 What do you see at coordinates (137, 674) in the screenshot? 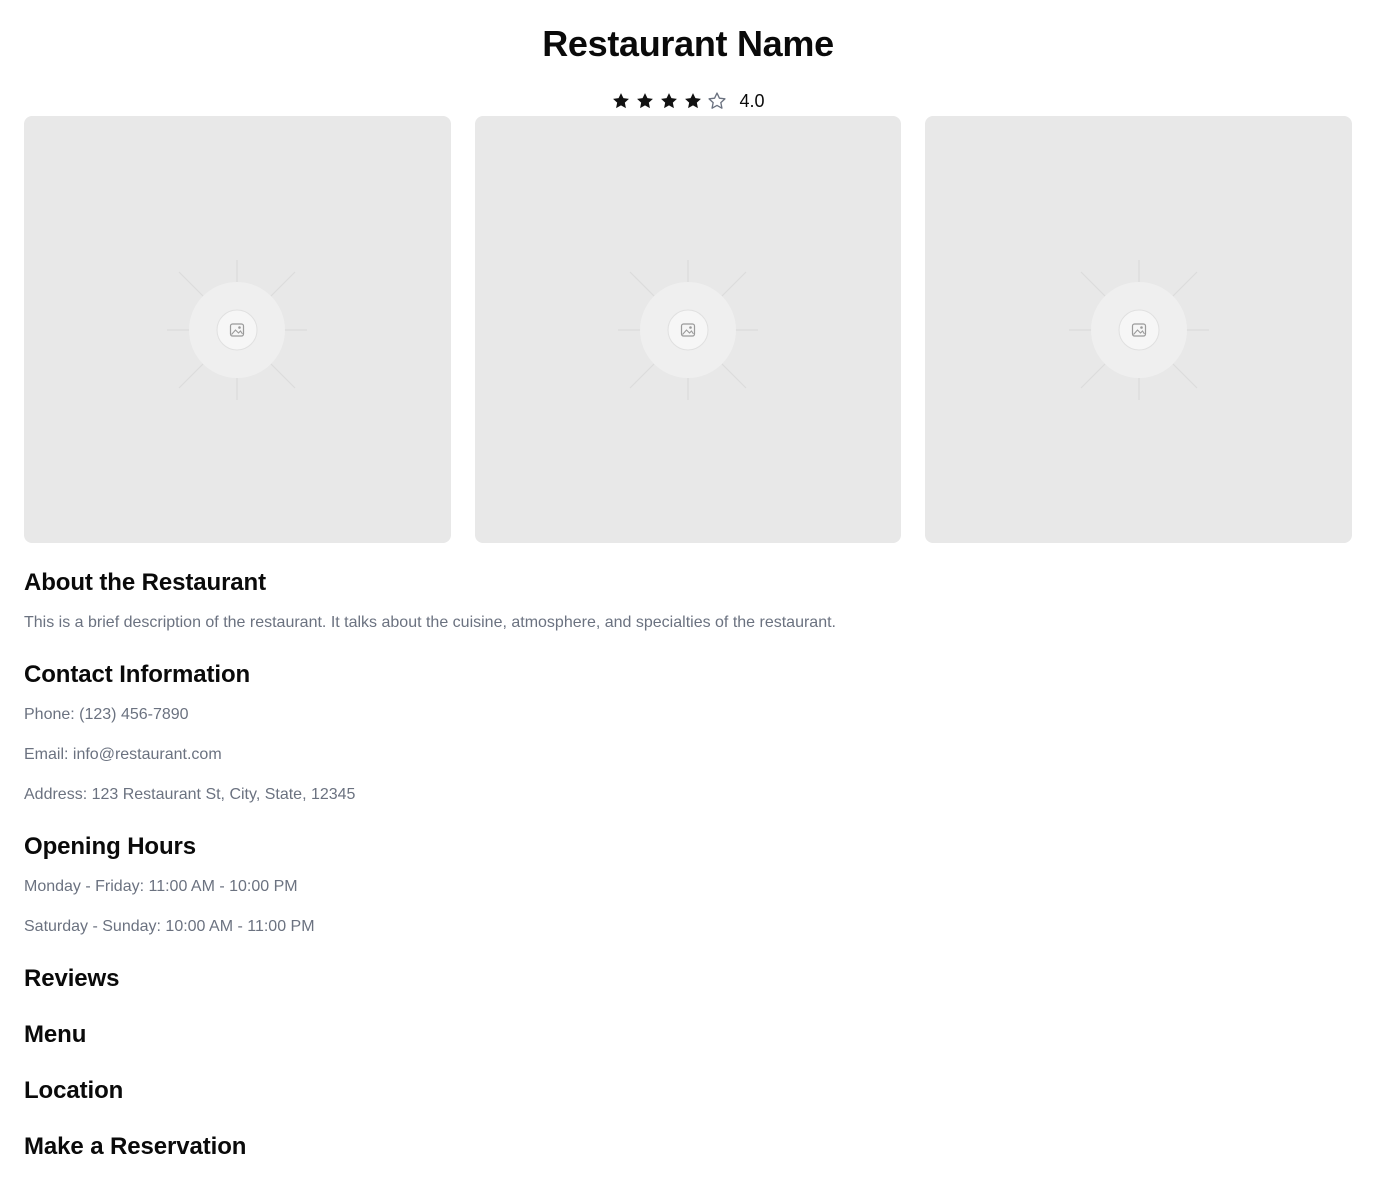
I see `contact-heading: Contact Information` at bounding box center [137, 674].